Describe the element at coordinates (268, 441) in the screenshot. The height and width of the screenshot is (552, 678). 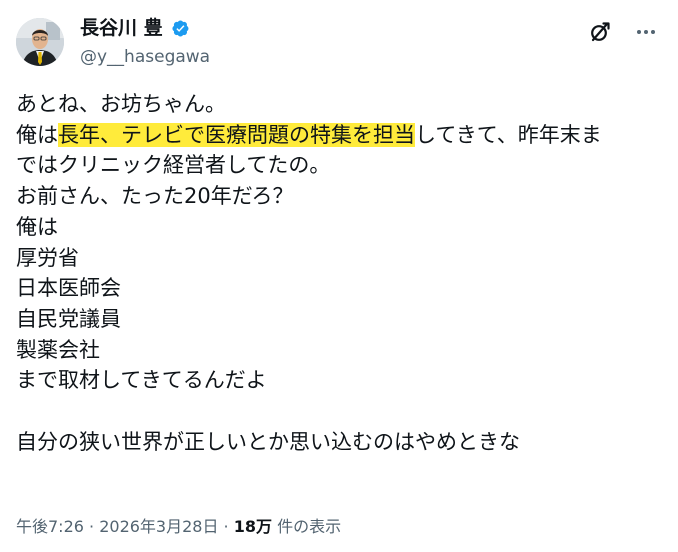
I see `tweet-line: 自分の狭い世界が正しいとか思い込むのはやめときな` at that location.